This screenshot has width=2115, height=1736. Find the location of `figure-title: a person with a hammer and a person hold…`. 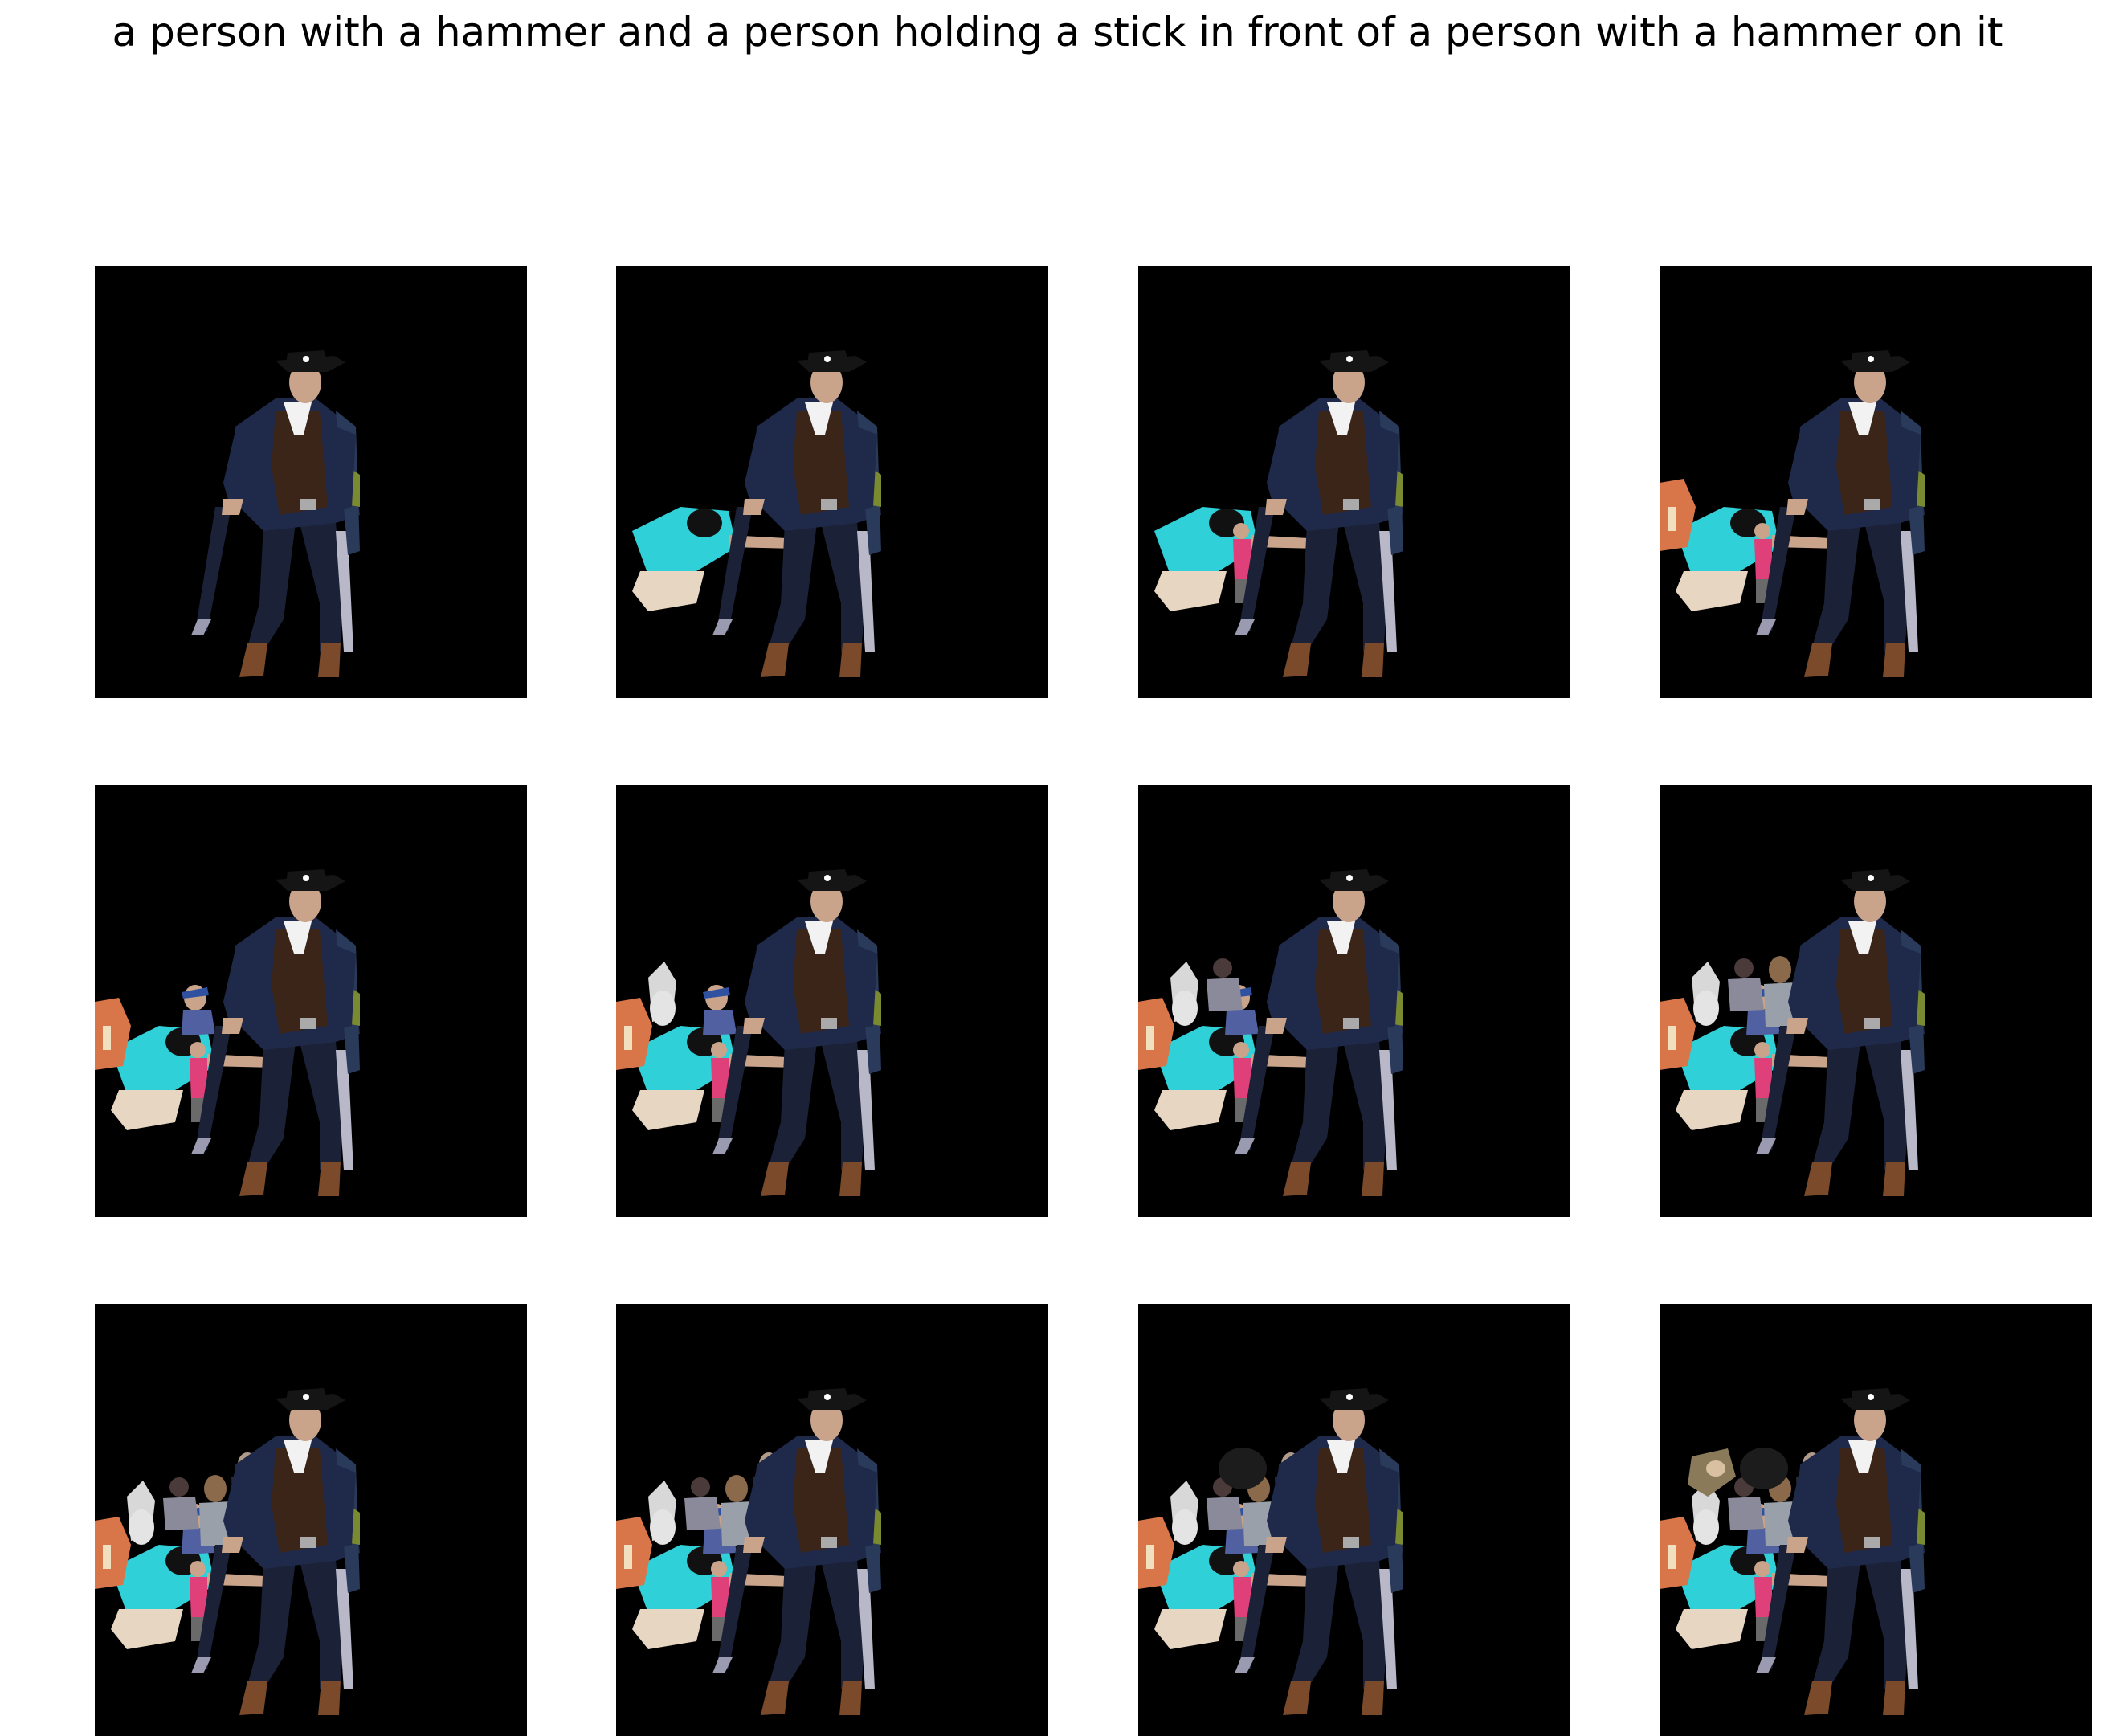

figure-title: a person with a hammer and a person hold… is located at coordinates (1057, 32).